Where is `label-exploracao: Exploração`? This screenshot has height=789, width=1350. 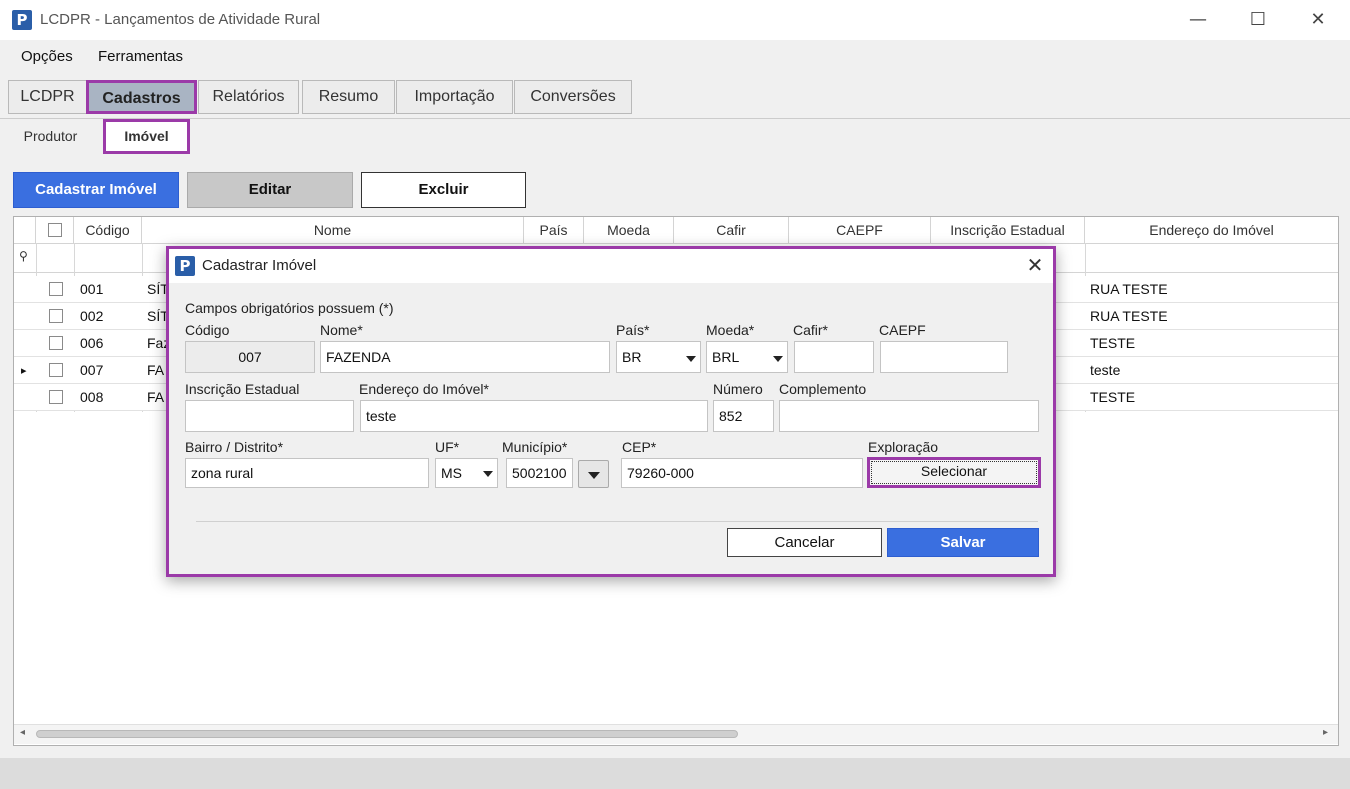 label-exploracao: Exploração is located at coordinates (903, 447).